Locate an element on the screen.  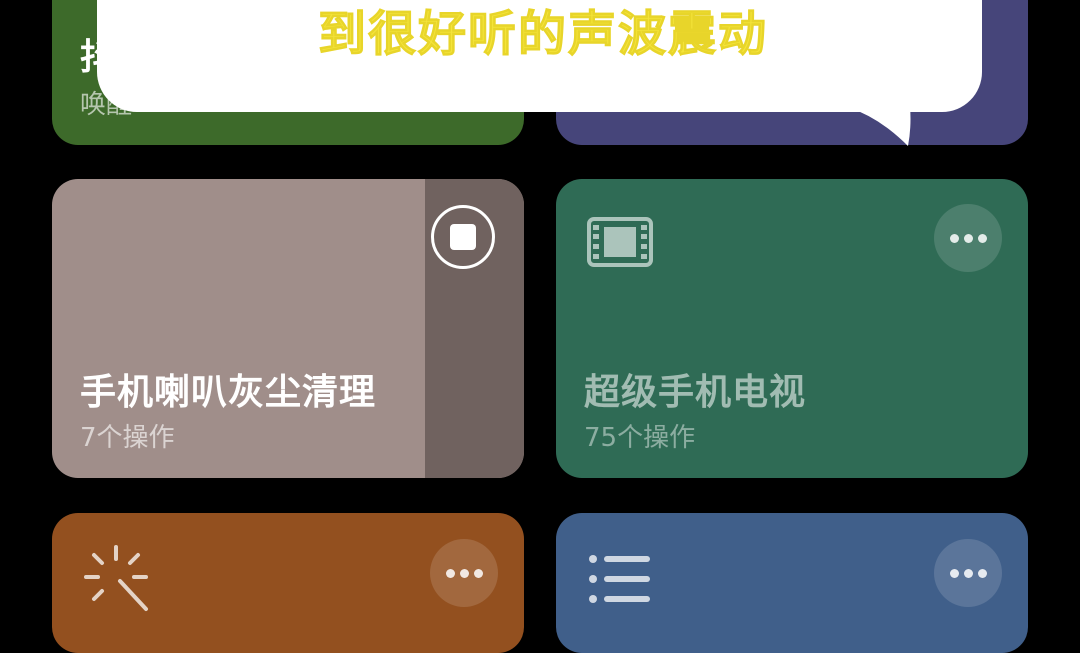
caption-text: 到很好听的声波震动 is located at coordinates (543, 34).